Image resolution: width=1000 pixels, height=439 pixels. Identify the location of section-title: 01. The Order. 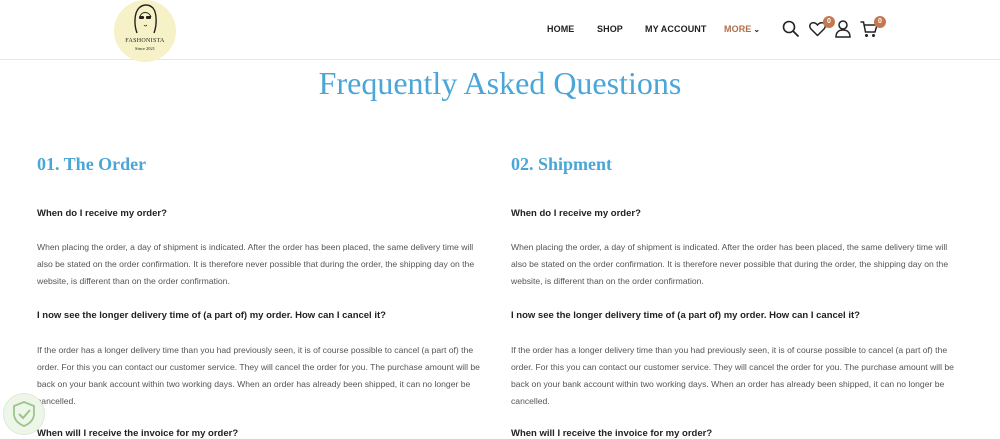
(92, 164).